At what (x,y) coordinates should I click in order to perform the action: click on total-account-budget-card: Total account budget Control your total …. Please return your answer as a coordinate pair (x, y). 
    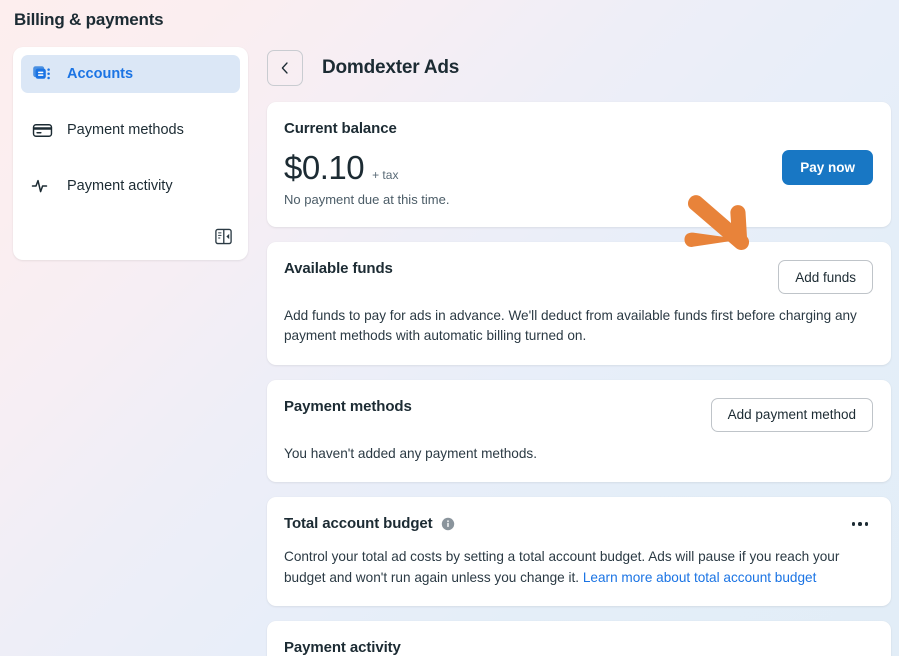
    Looking at the image, I should click on (579, 551).